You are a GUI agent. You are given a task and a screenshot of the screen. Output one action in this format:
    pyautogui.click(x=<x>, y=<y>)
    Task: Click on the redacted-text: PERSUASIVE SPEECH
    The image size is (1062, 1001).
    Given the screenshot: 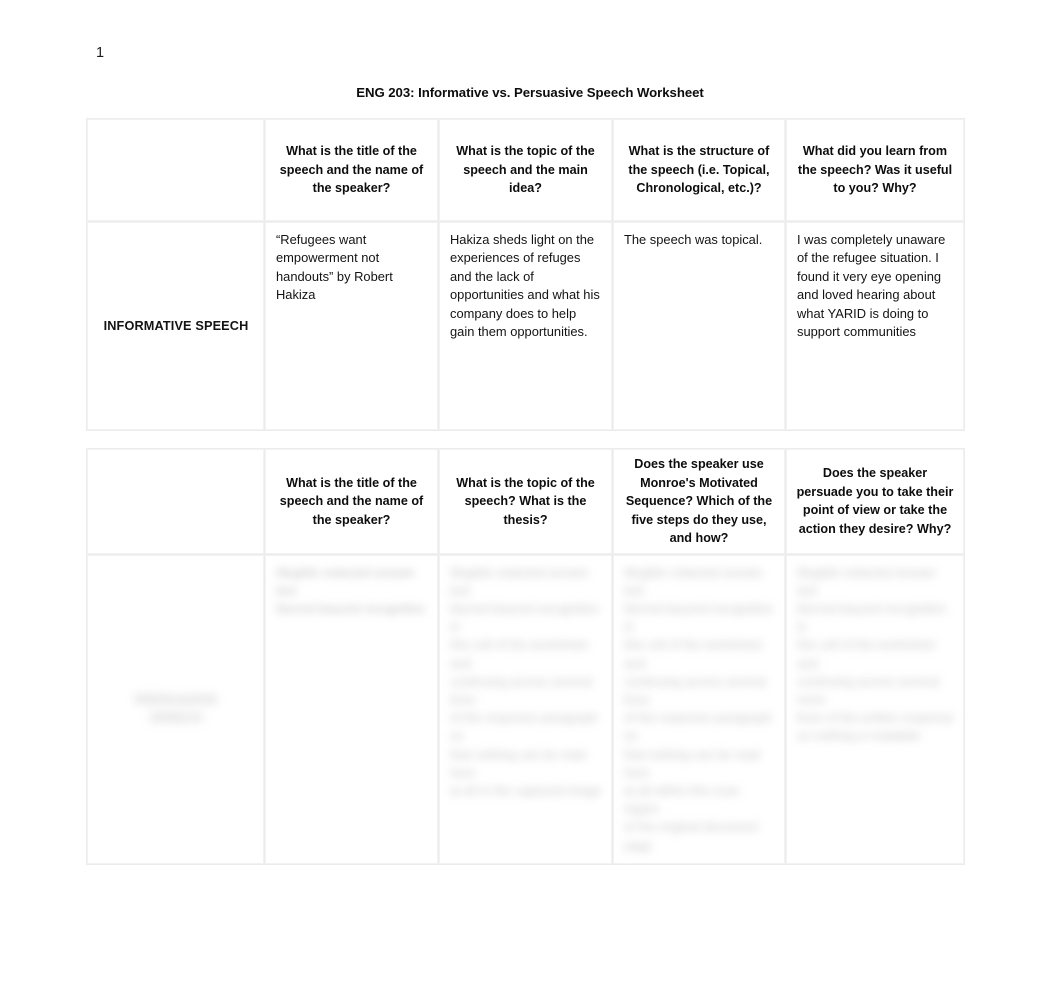 What is the action you would take?
    pyautogui.click(x=176, y=709)
    